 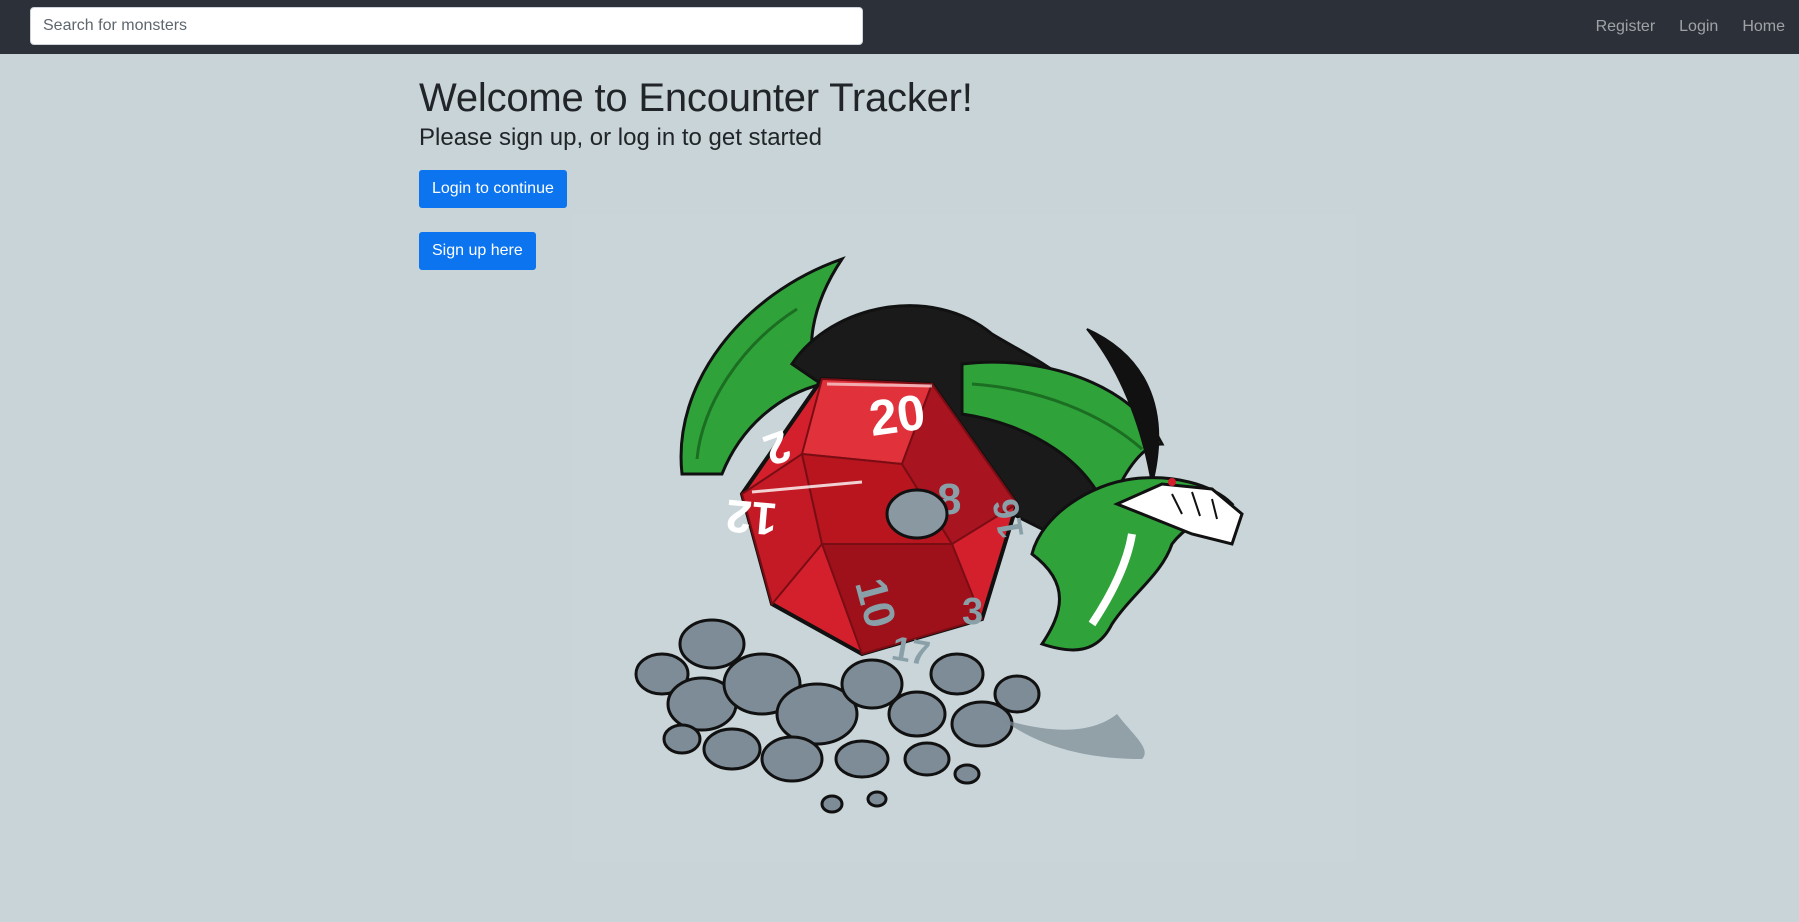 I want to click on nav-link-home: Home, so click(x=1763, y=27).